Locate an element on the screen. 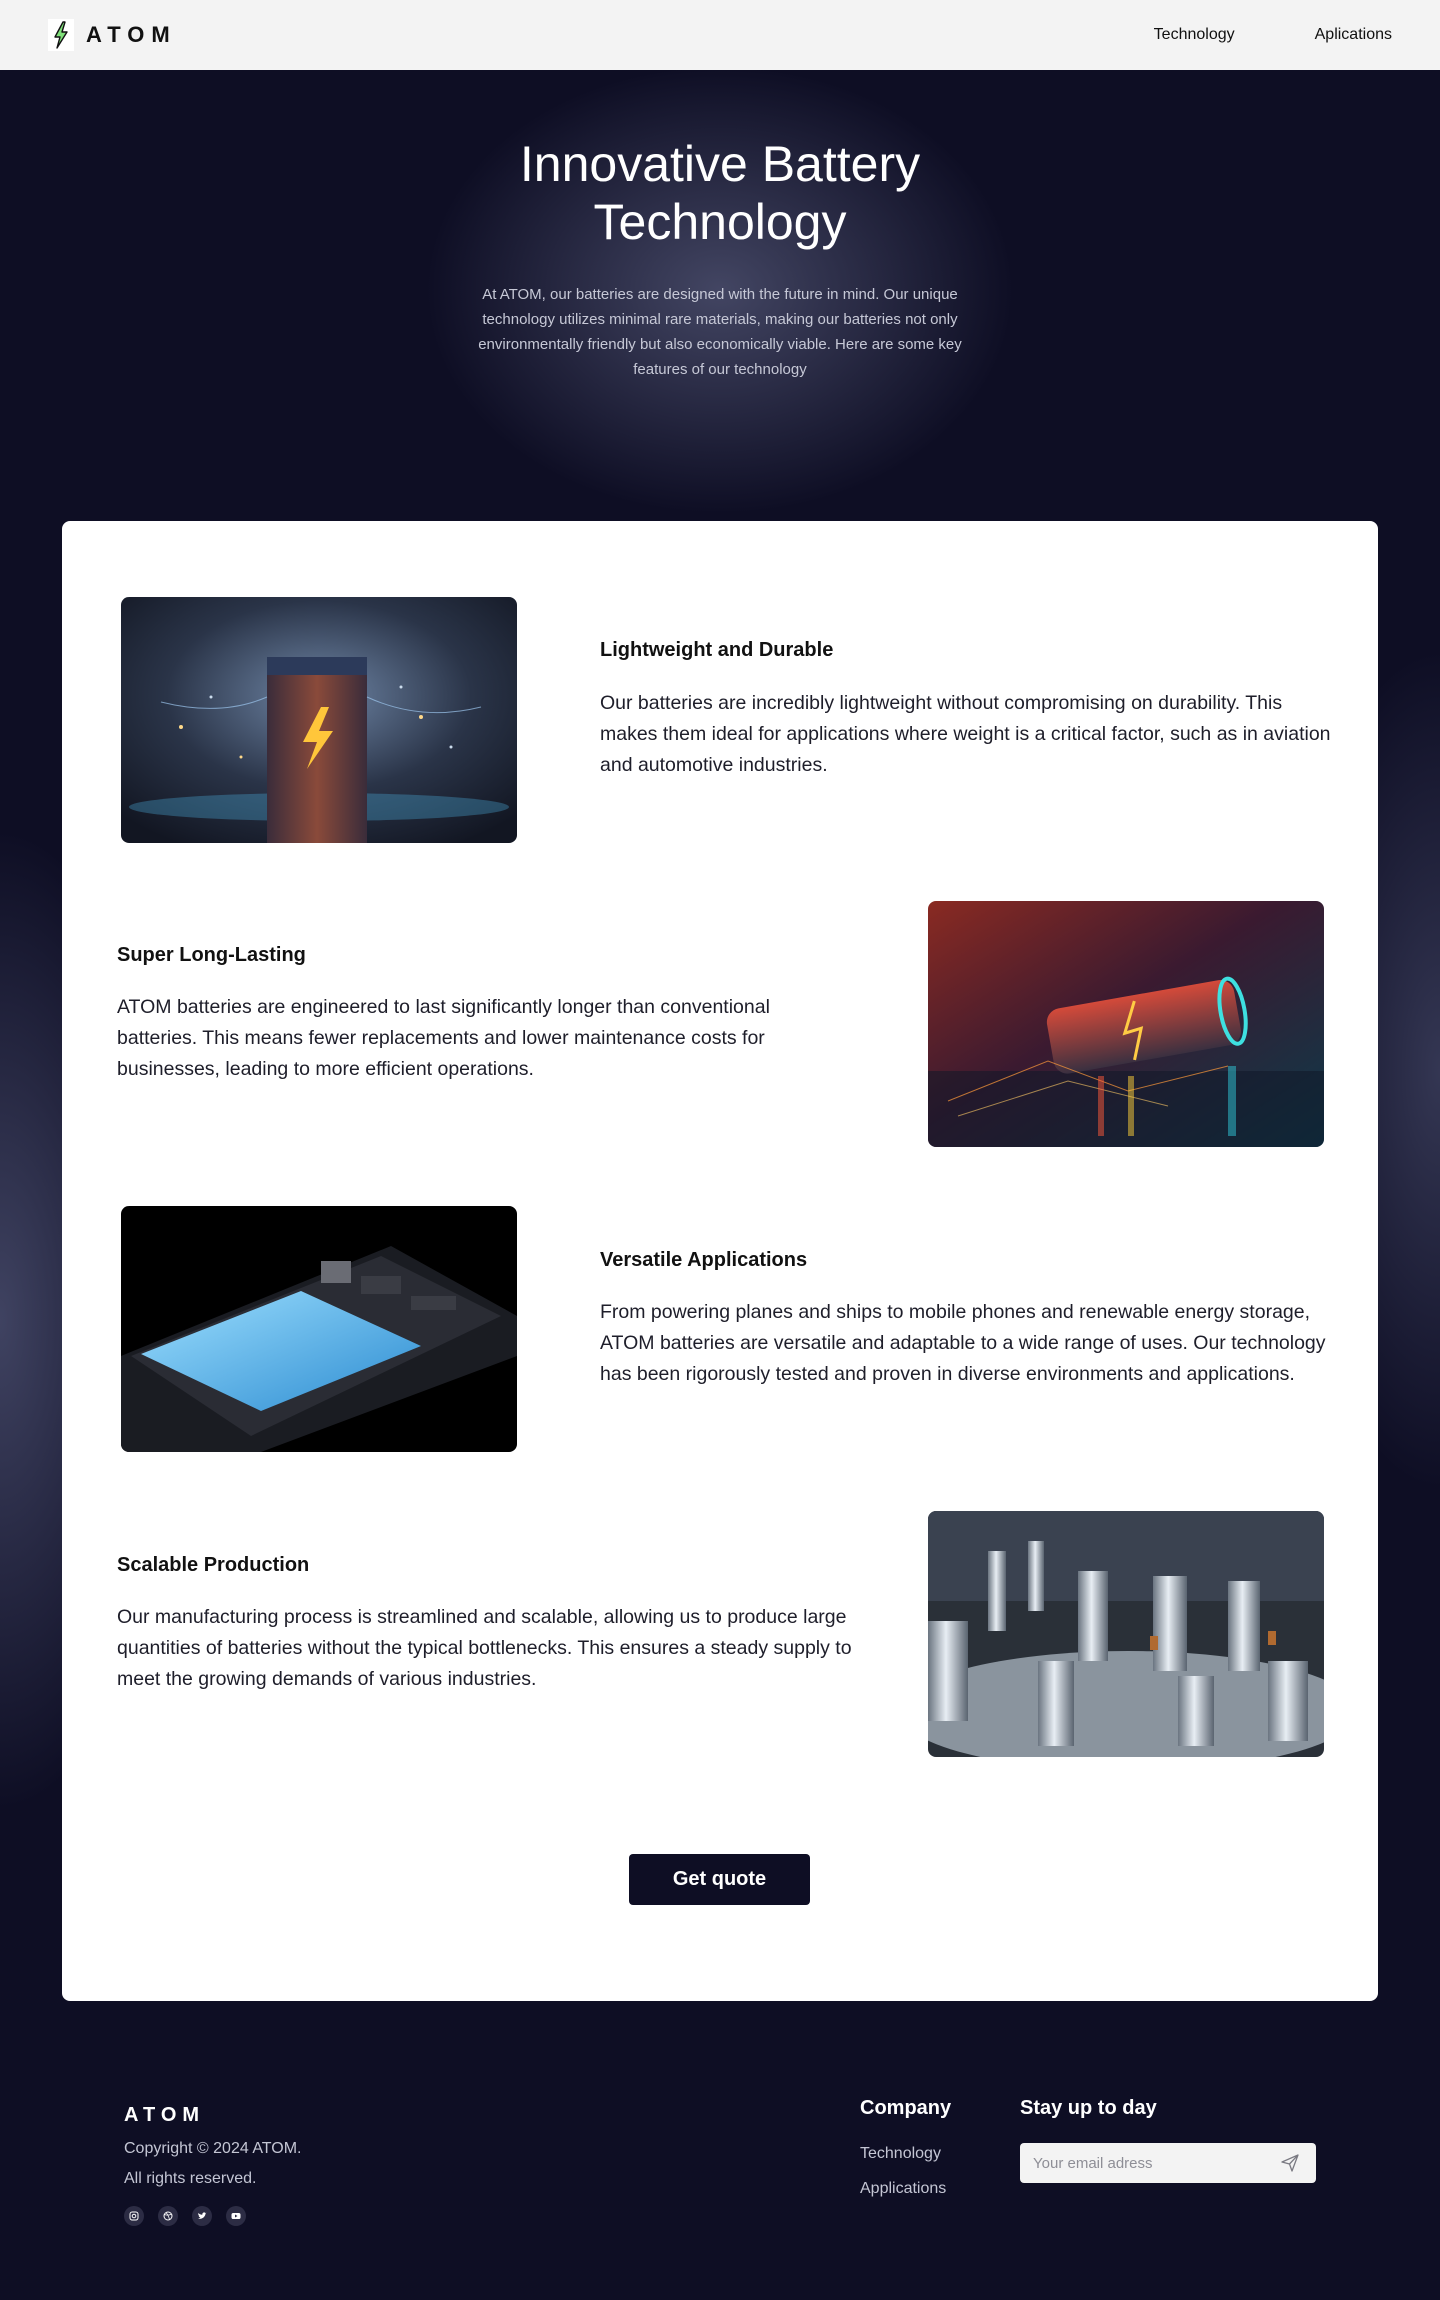 This screenshot has height=2300, width=1440. footer-link-technology: Technology is located at coordinates (900, 2154).